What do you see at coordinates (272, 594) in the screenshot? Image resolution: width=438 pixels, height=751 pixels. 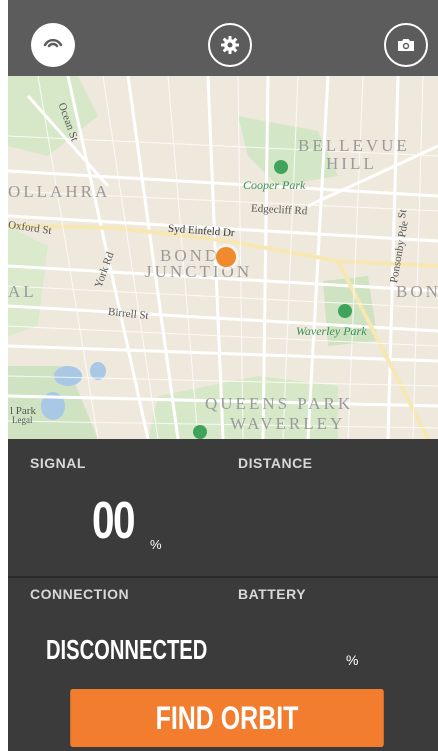 I see `battery-label: BATTERY` at bounding box center [272, 594].